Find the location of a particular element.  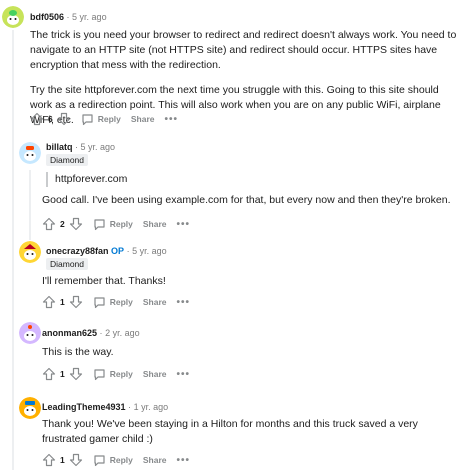

blockquote: httpforever.com is located at coordinates (86, 179).